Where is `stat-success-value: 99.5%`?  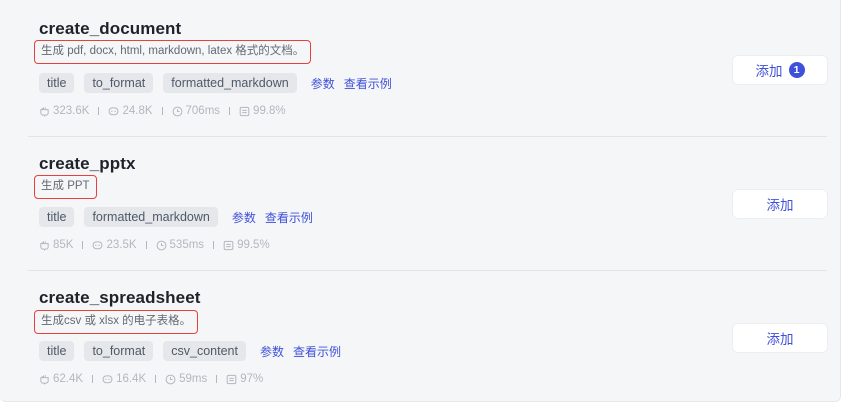 stat-success-value: 99.5% is located at coordinates (253, 245).